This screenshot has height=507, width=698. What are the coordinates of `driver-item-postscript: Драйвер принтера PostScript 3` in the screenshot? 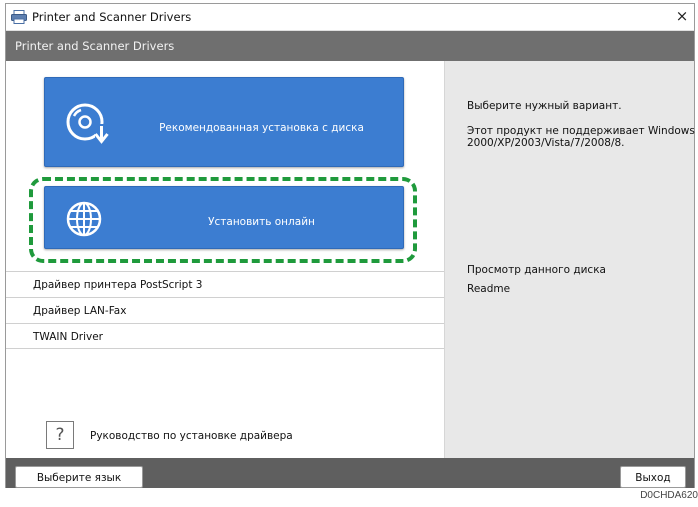 It's located at (225, 284).